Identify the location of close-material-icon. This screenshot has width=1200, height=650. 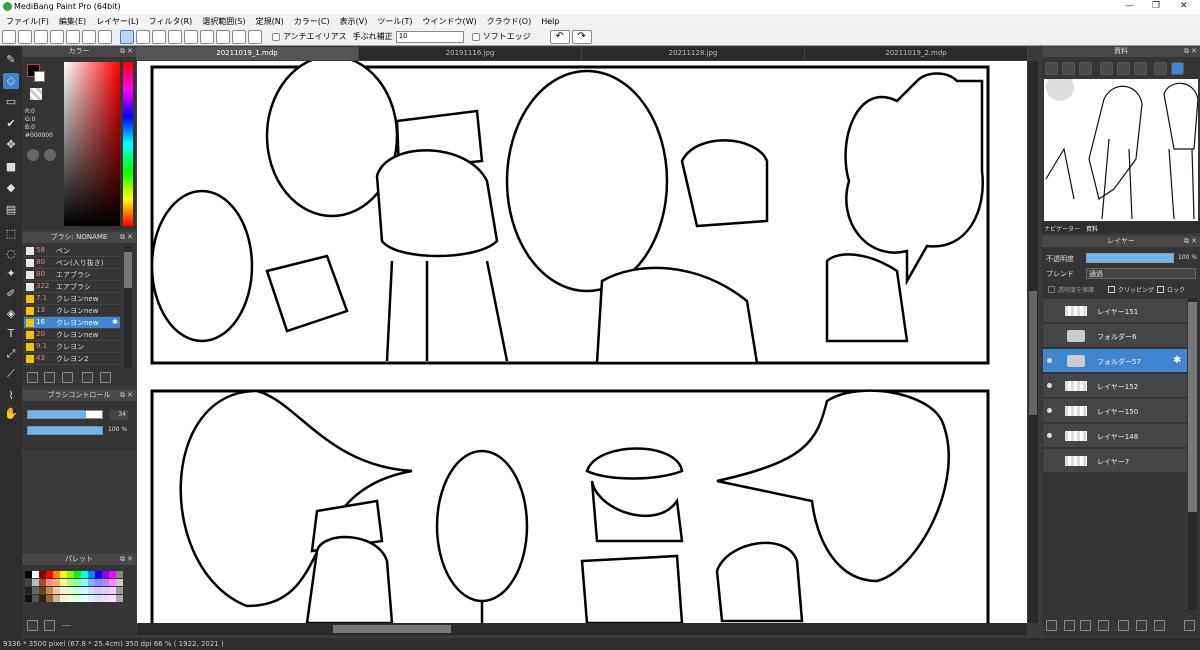
(1085, 68).